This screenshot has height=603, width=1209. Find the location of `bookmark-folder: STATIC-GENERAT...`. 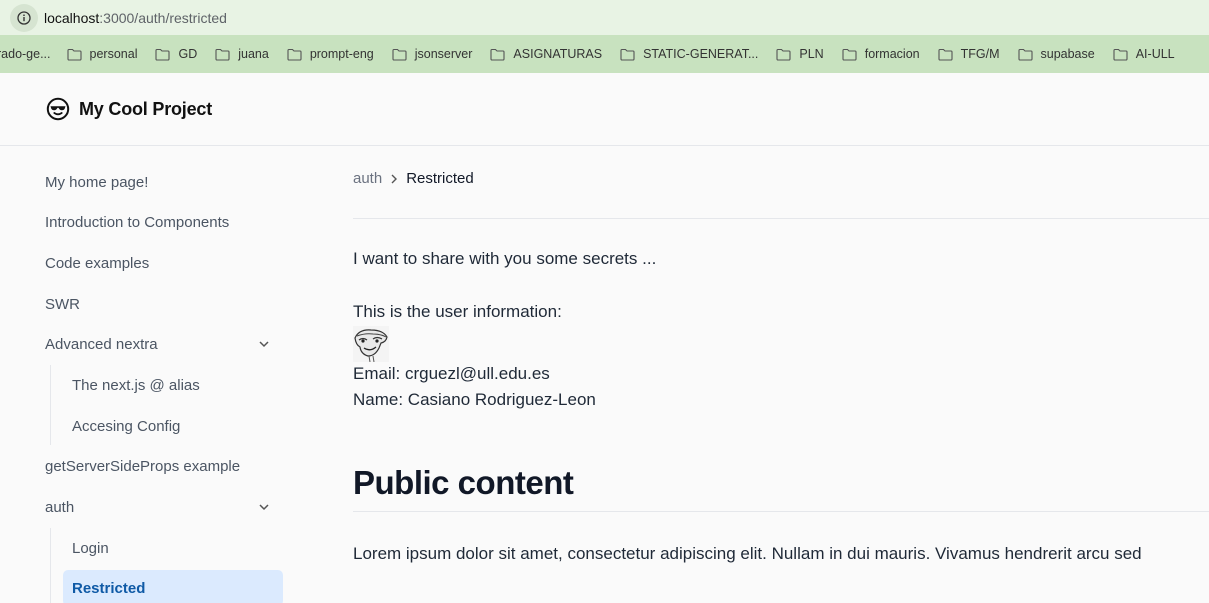

bookmark-folder: STATIC-GENERAT... is located at coordinates (689, 54).